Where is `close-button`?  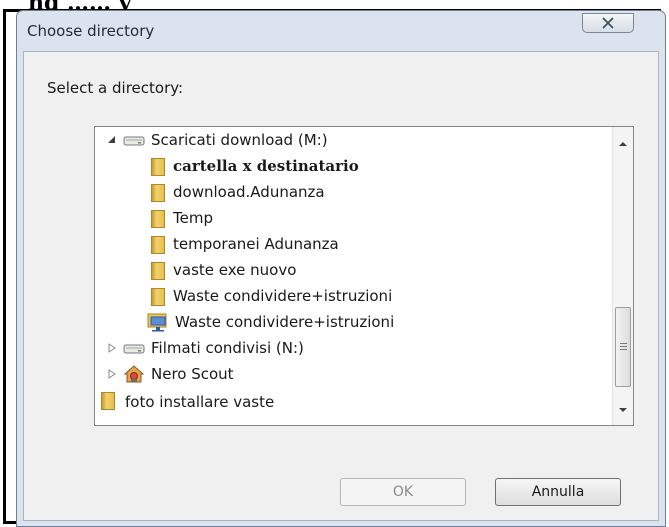
close-button is located at coordinates (608, 23).